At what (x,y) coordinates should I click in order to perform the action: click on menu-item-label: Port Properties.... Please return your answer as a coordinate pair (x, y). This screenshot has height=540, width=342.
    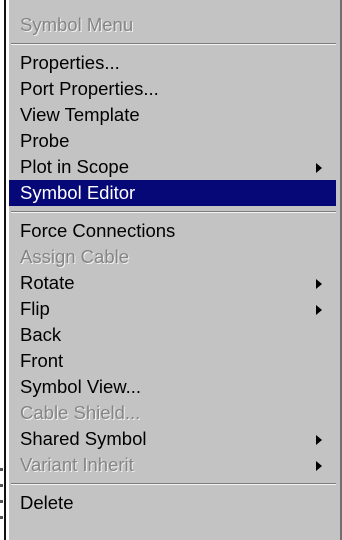
    Looking at the image, I should click on (89, 88).